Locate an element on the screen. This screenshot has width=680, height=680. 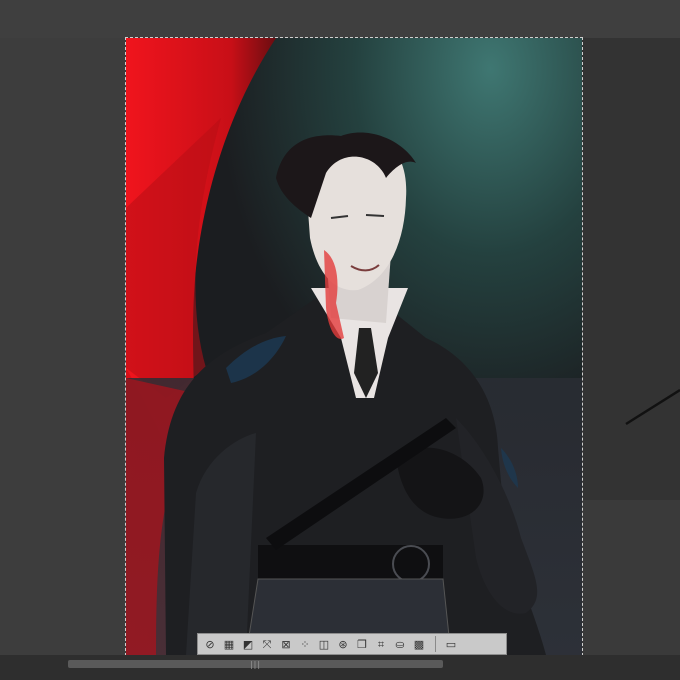
checker-icon: ▩ is located at coordinates (419, 644).